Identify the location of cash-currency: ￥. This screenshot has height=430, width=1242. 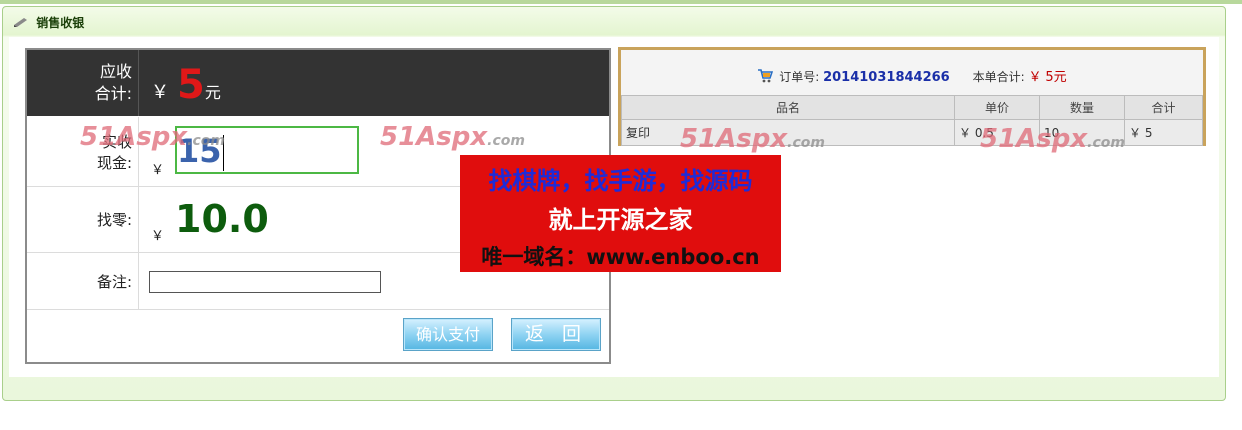
(158, 170).